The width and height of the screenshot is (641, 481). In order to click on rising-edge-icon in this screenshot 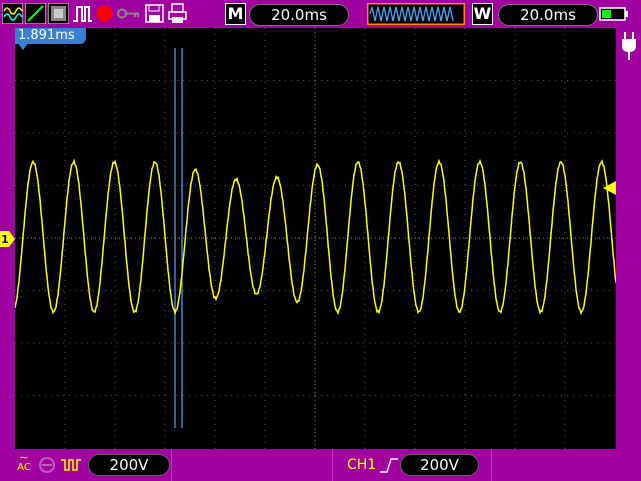, I will do `click(389, 465)`.